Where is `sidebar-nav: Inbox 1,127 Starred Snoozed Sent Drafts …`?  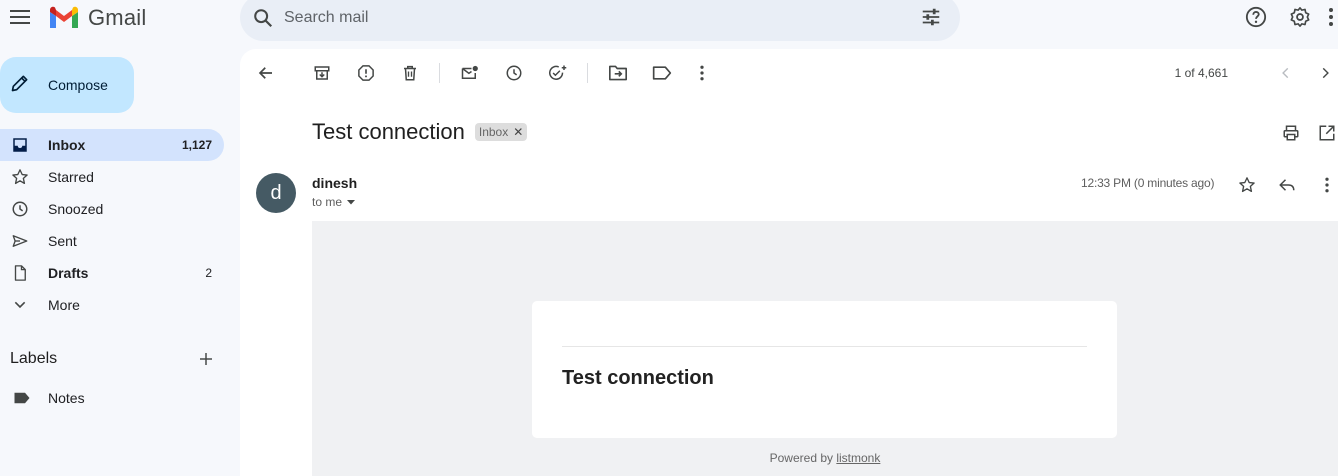
sidebar-nav: Inbox 1,127 Starred Snoozed Sent Drafts … is located at coordinates (112, 225).